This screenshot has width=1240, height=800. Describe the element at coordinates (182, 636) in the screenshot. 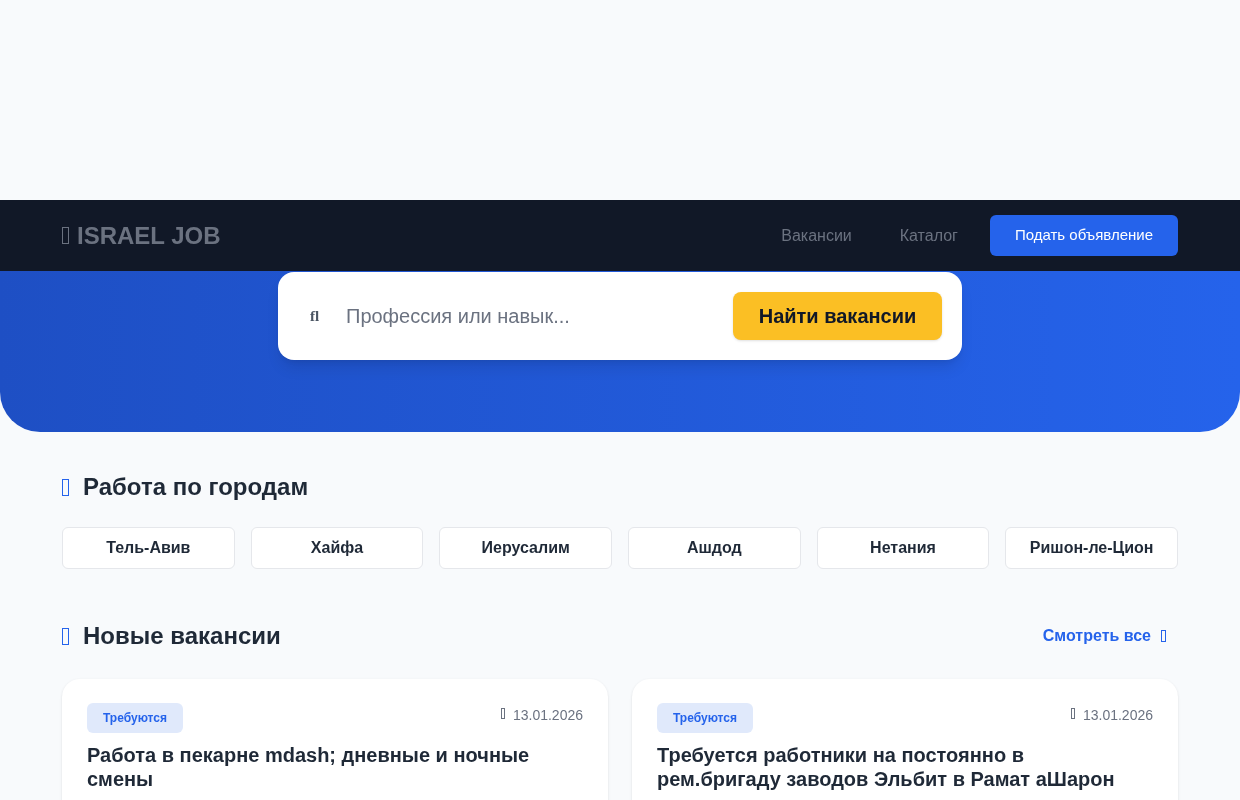

I see `section-title: Новые вакансии` at that location.